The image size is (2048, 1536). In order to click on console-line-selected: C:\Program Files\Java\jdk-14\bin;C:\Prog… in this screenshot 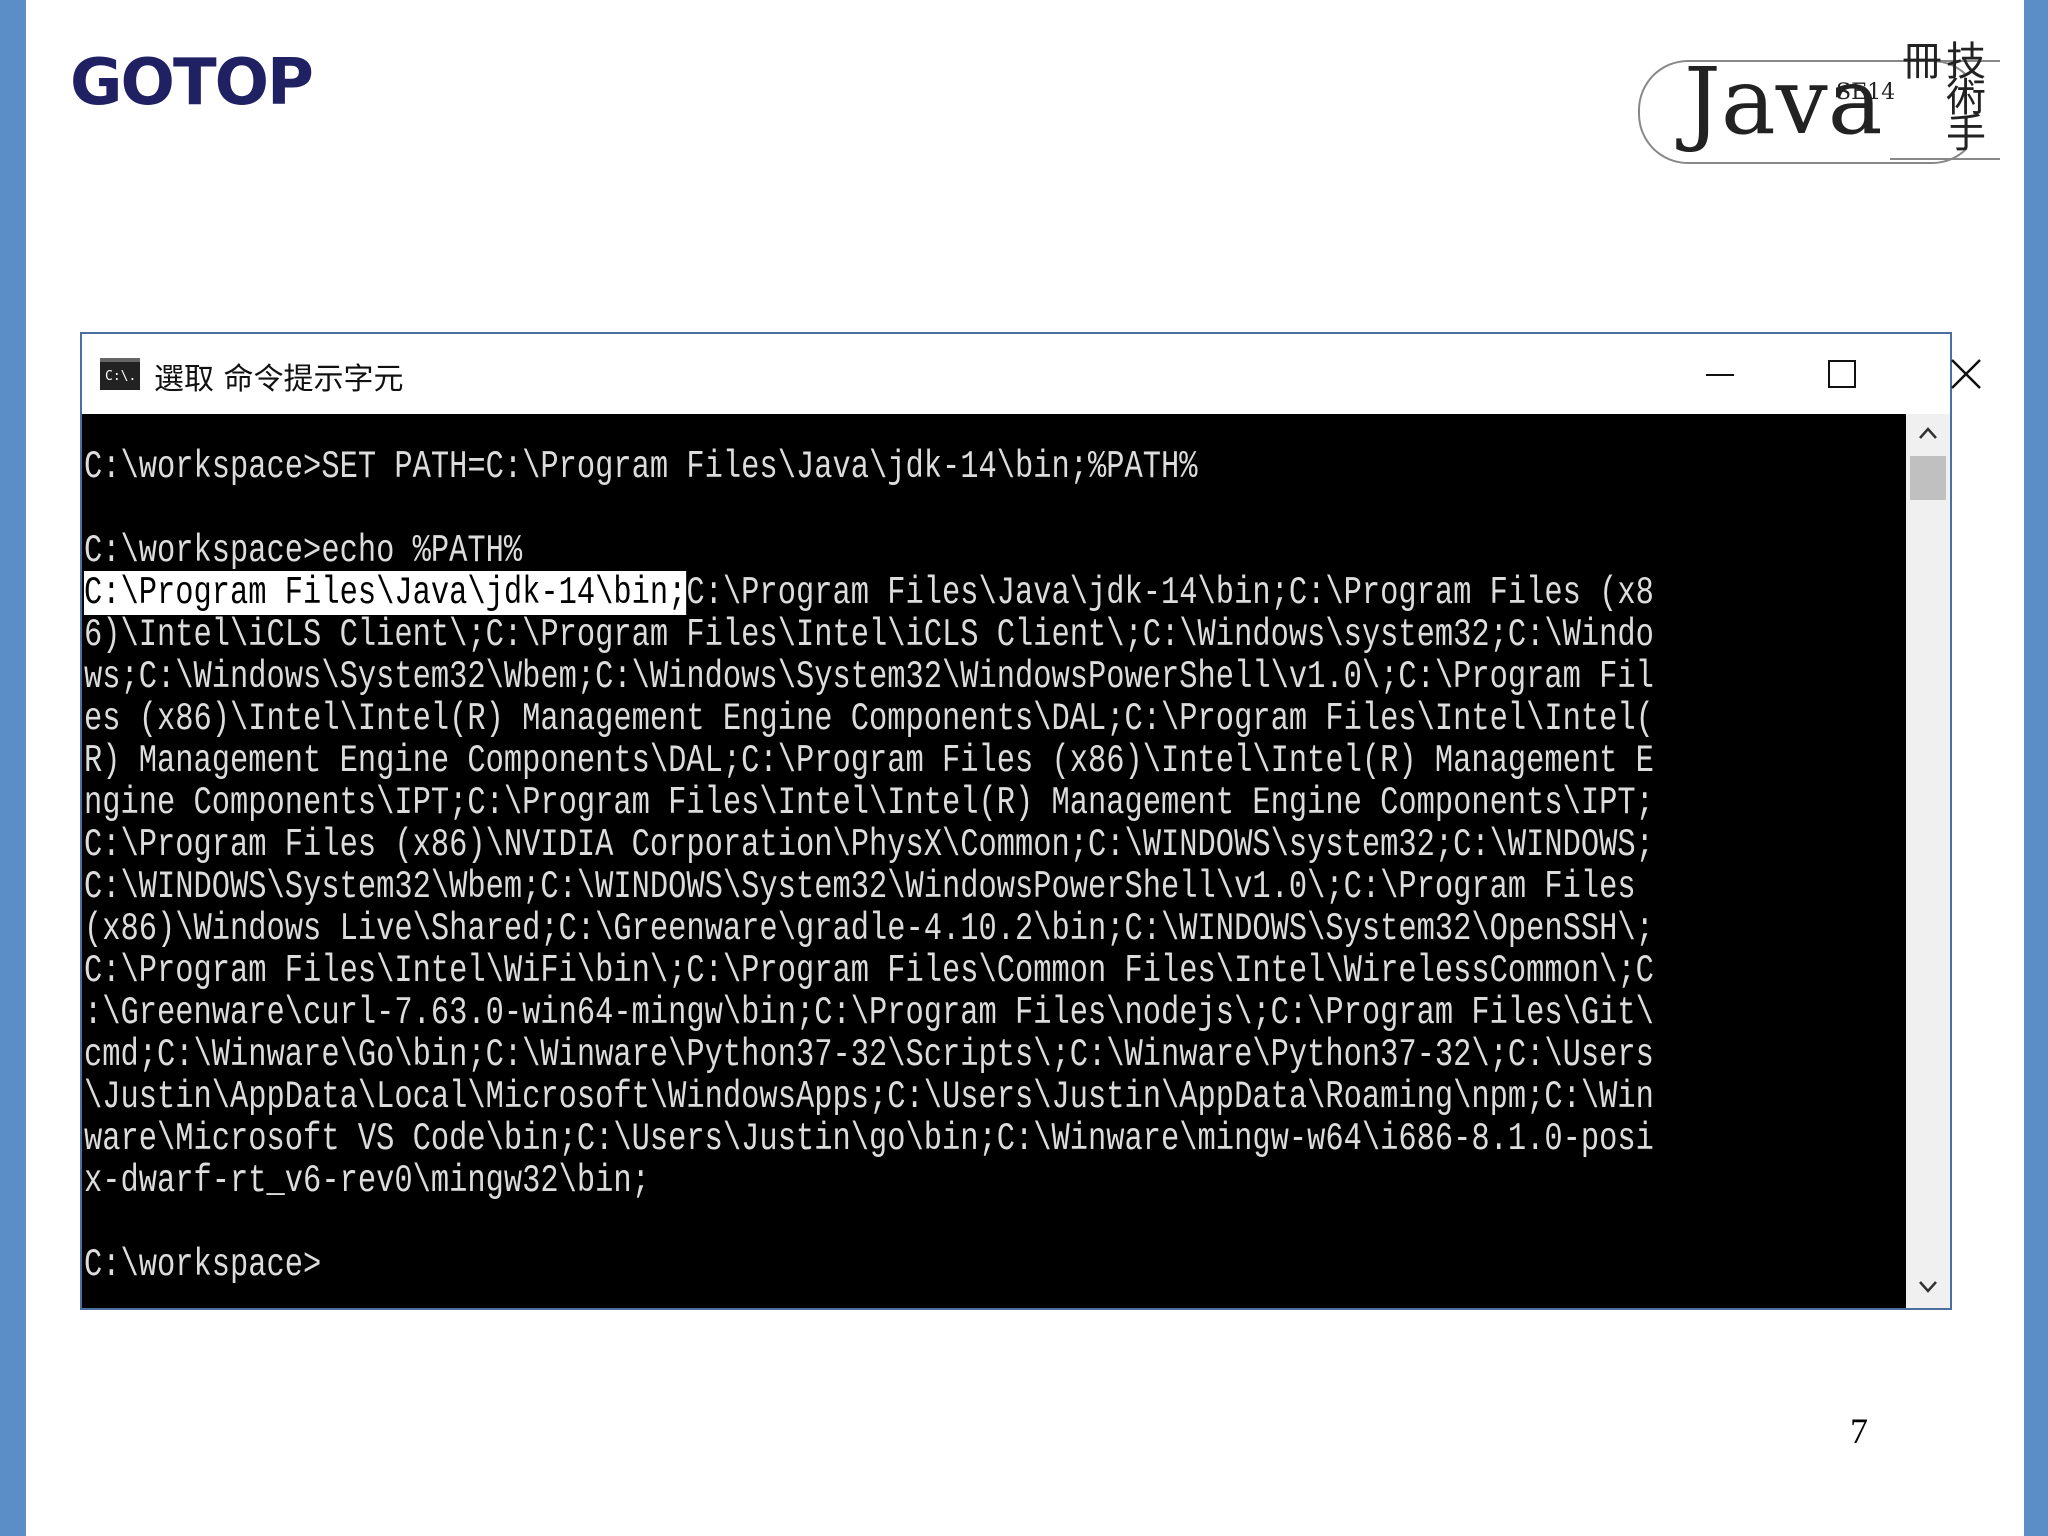, I will do `click(869, 593)`.